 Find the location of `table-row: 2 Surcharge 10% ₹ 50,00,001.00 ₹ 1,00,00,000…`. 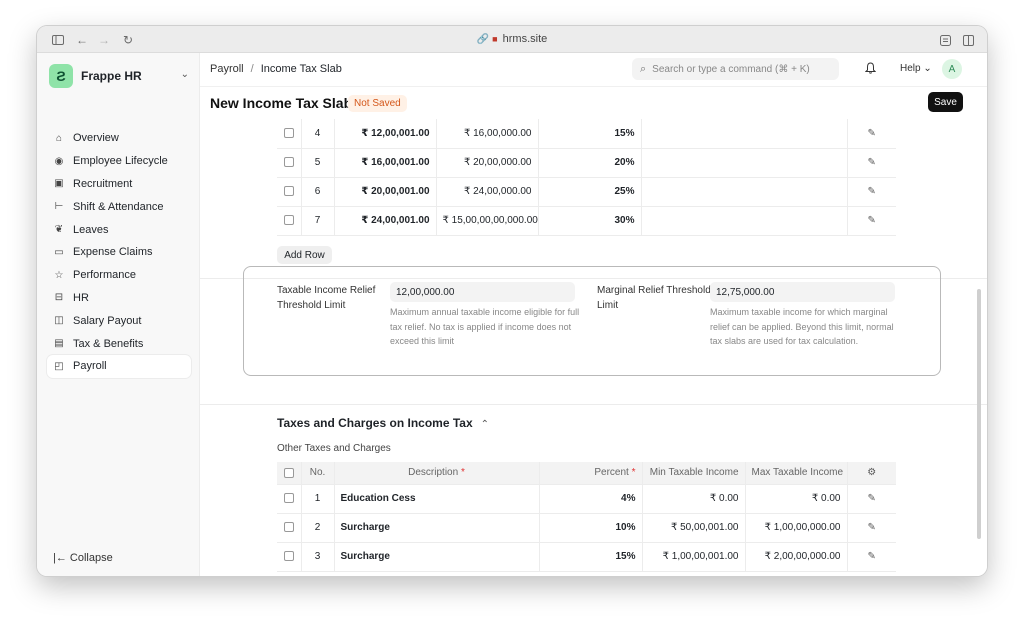

table-row: 2 Surcharge 10% ₹ 50,00,001.00 ₹ 1,00,00,000… is located at coordinates (586, 528).